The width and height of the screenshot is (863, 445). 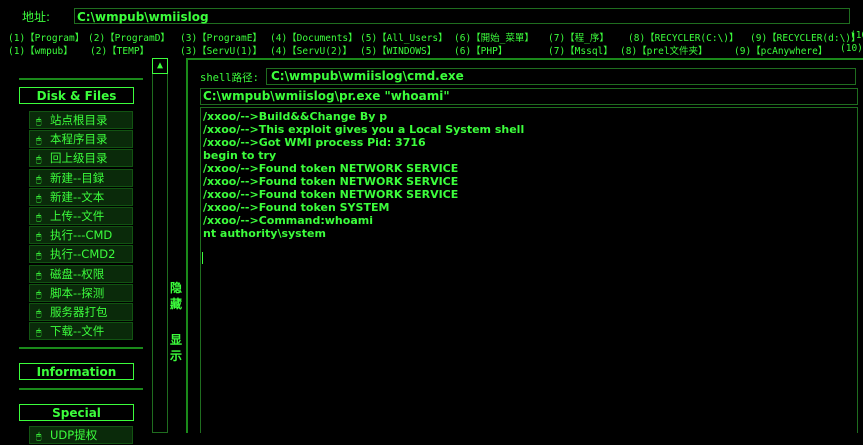 I want to click on drive-shortcut-link: (1)【wmpub】, so click(x=40, y=50).